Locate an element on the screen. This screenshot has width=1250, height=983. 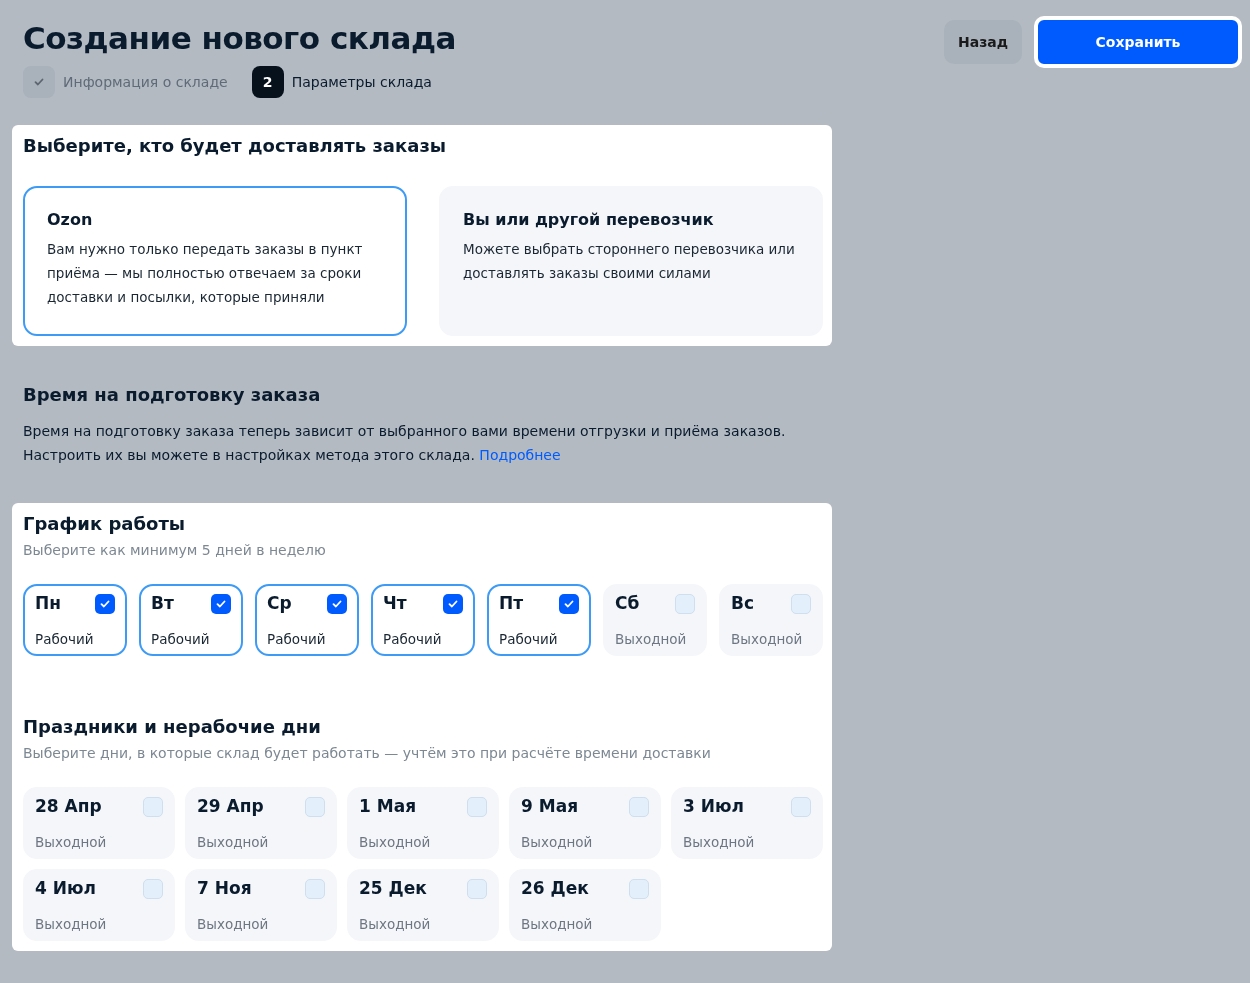
section-title: Выберите, кто будет доставлять заказы is located at coordinates (235, 145).